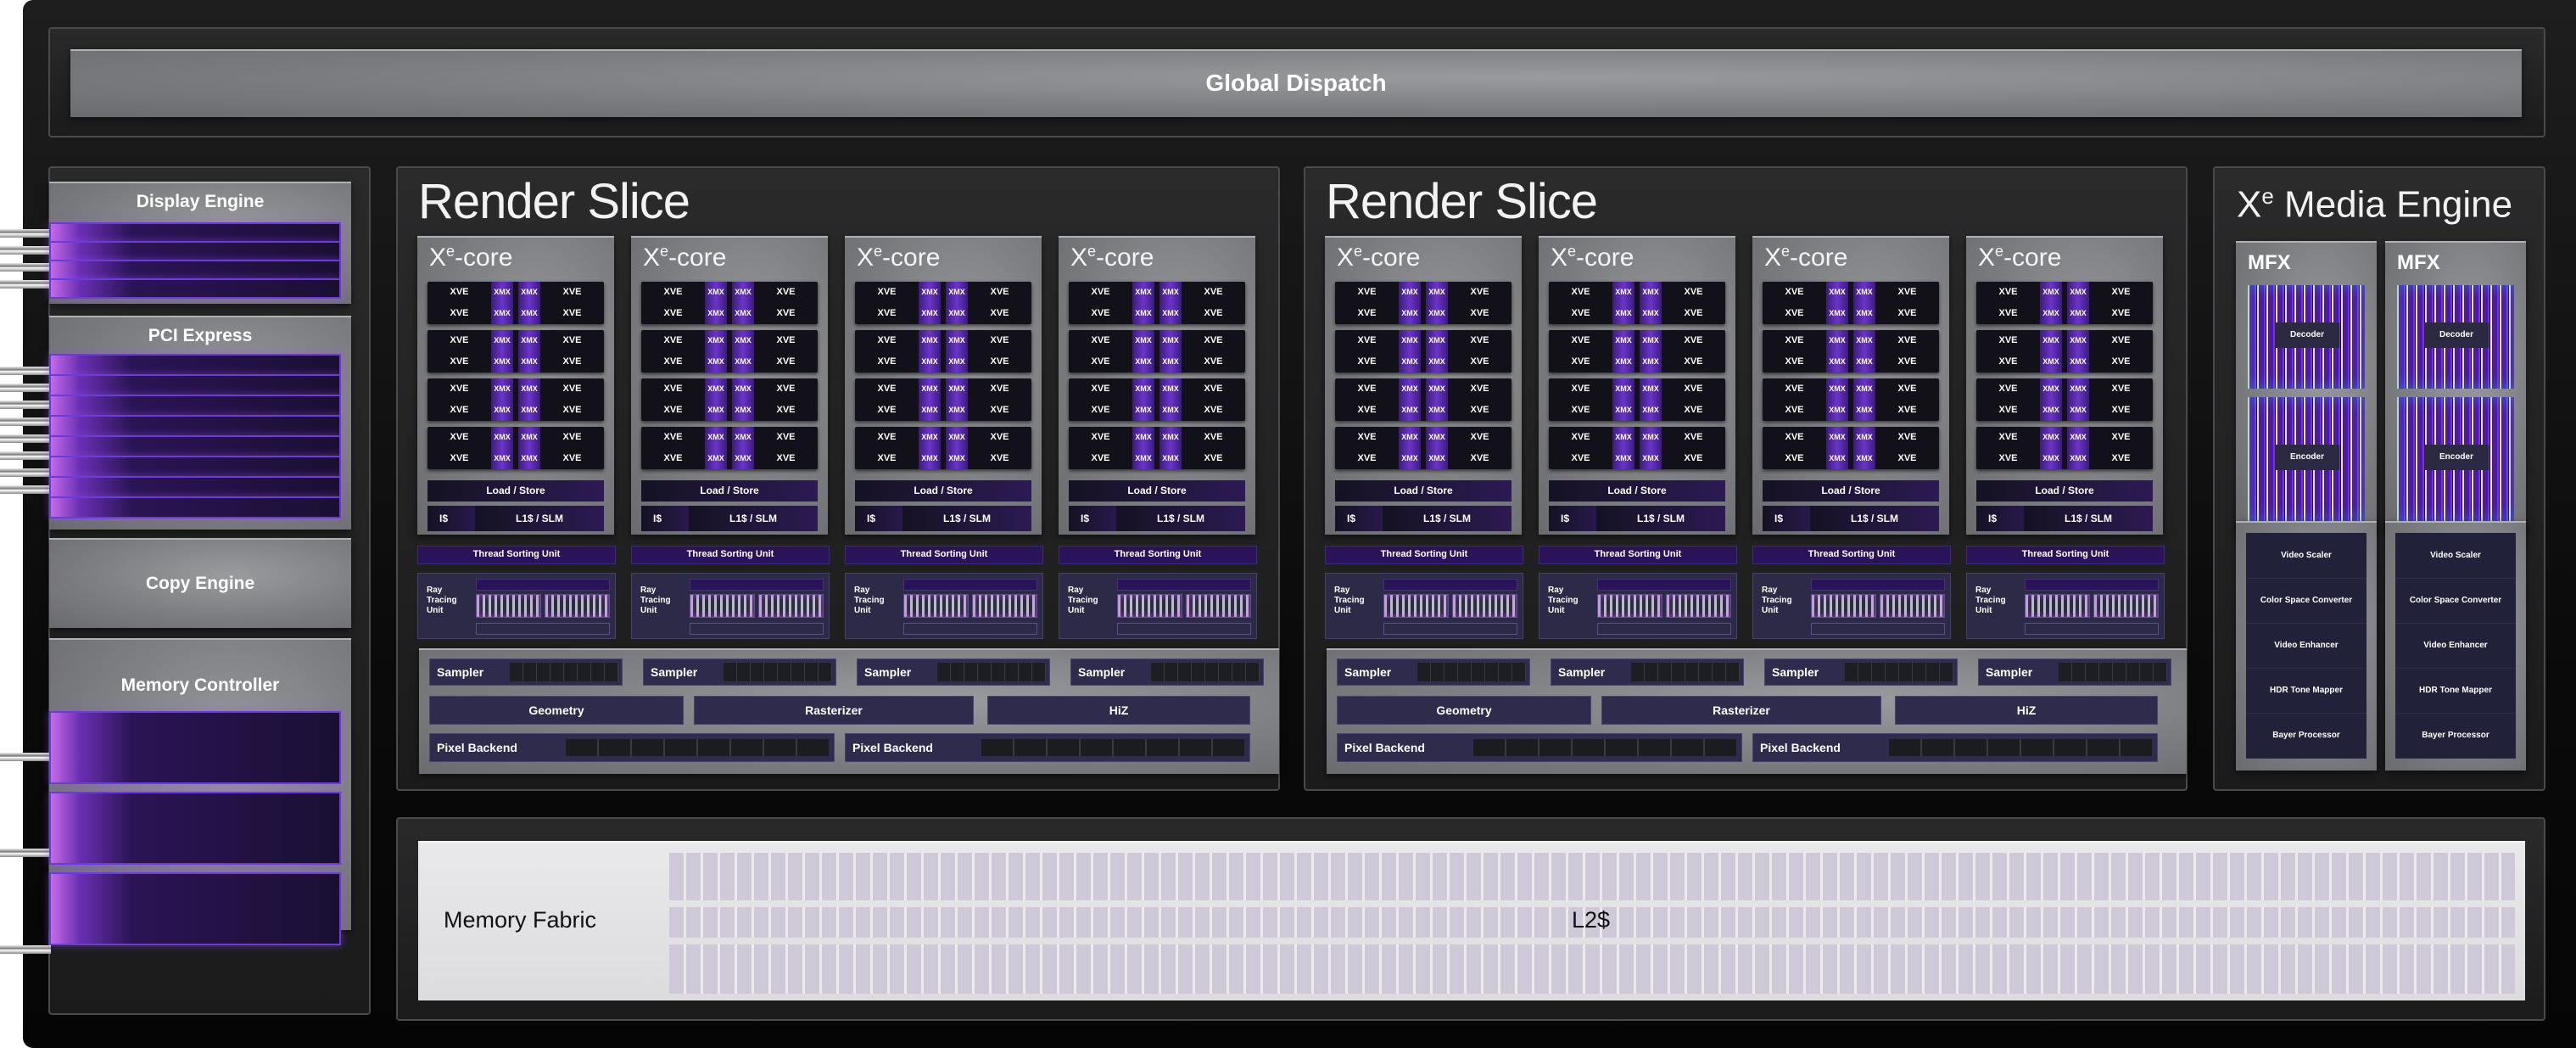 The width and height of the screenshot is (2576, 1048). Describe the element at coordinates (1874, 518) in the screenshot. I see `l1-cache-slm: L1$ / SLM` at that location.